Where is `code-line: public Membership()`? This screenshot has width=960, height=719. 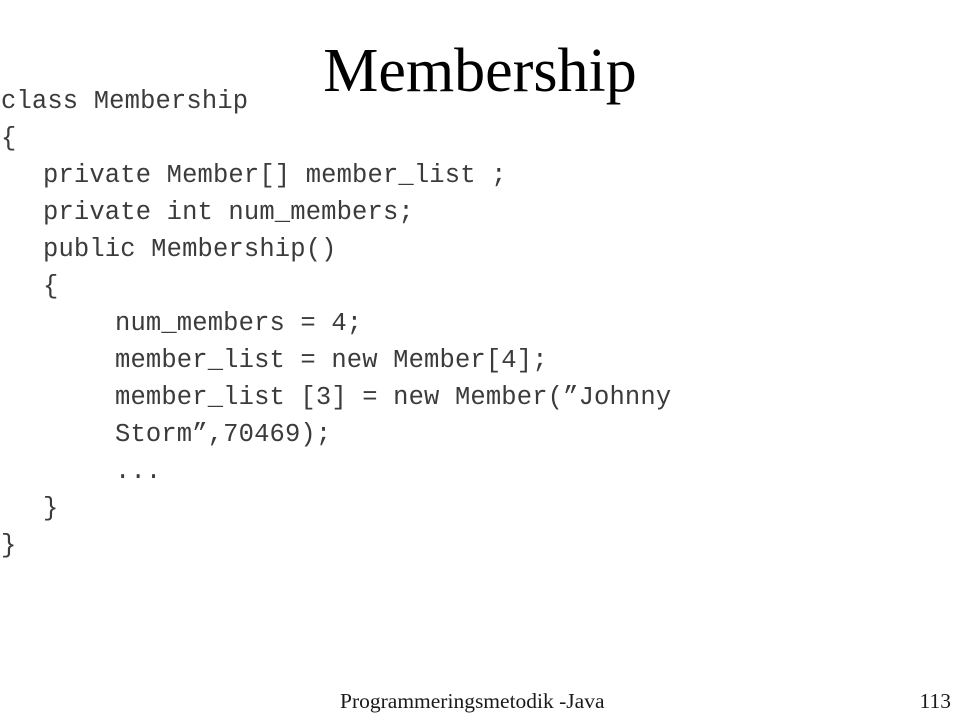
code-line: public Membership() is located at coordinates (190, 249).